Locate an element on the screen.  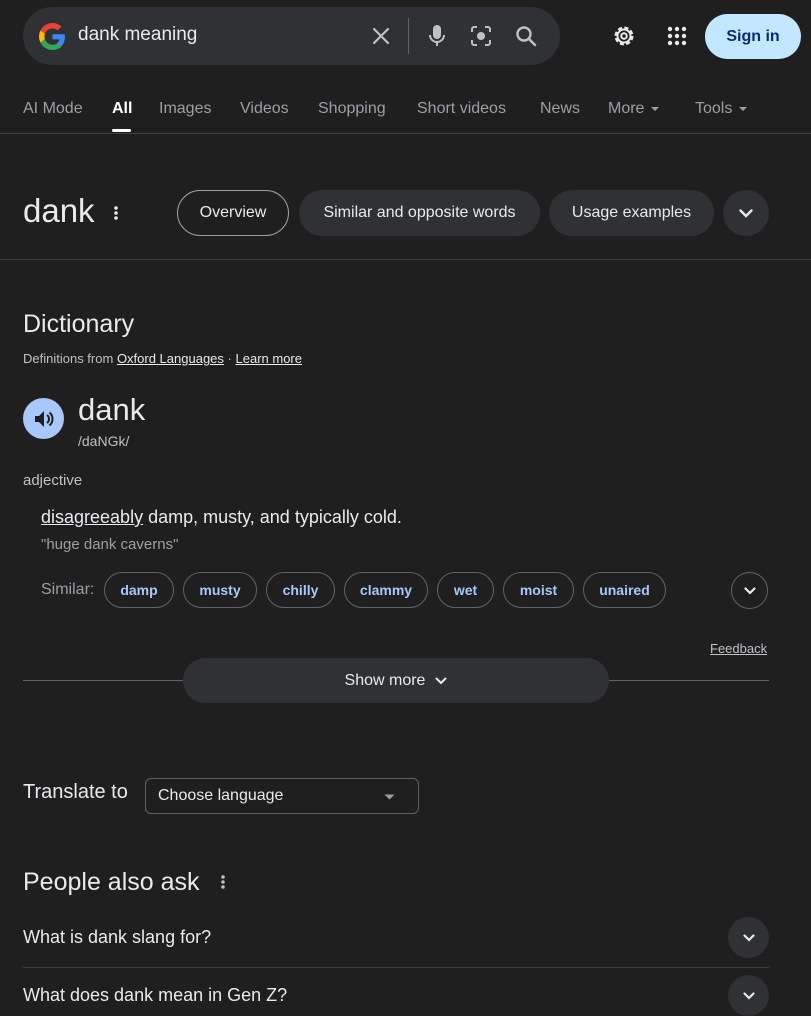
settings-gear-icon is located at coordinates (624, 36).